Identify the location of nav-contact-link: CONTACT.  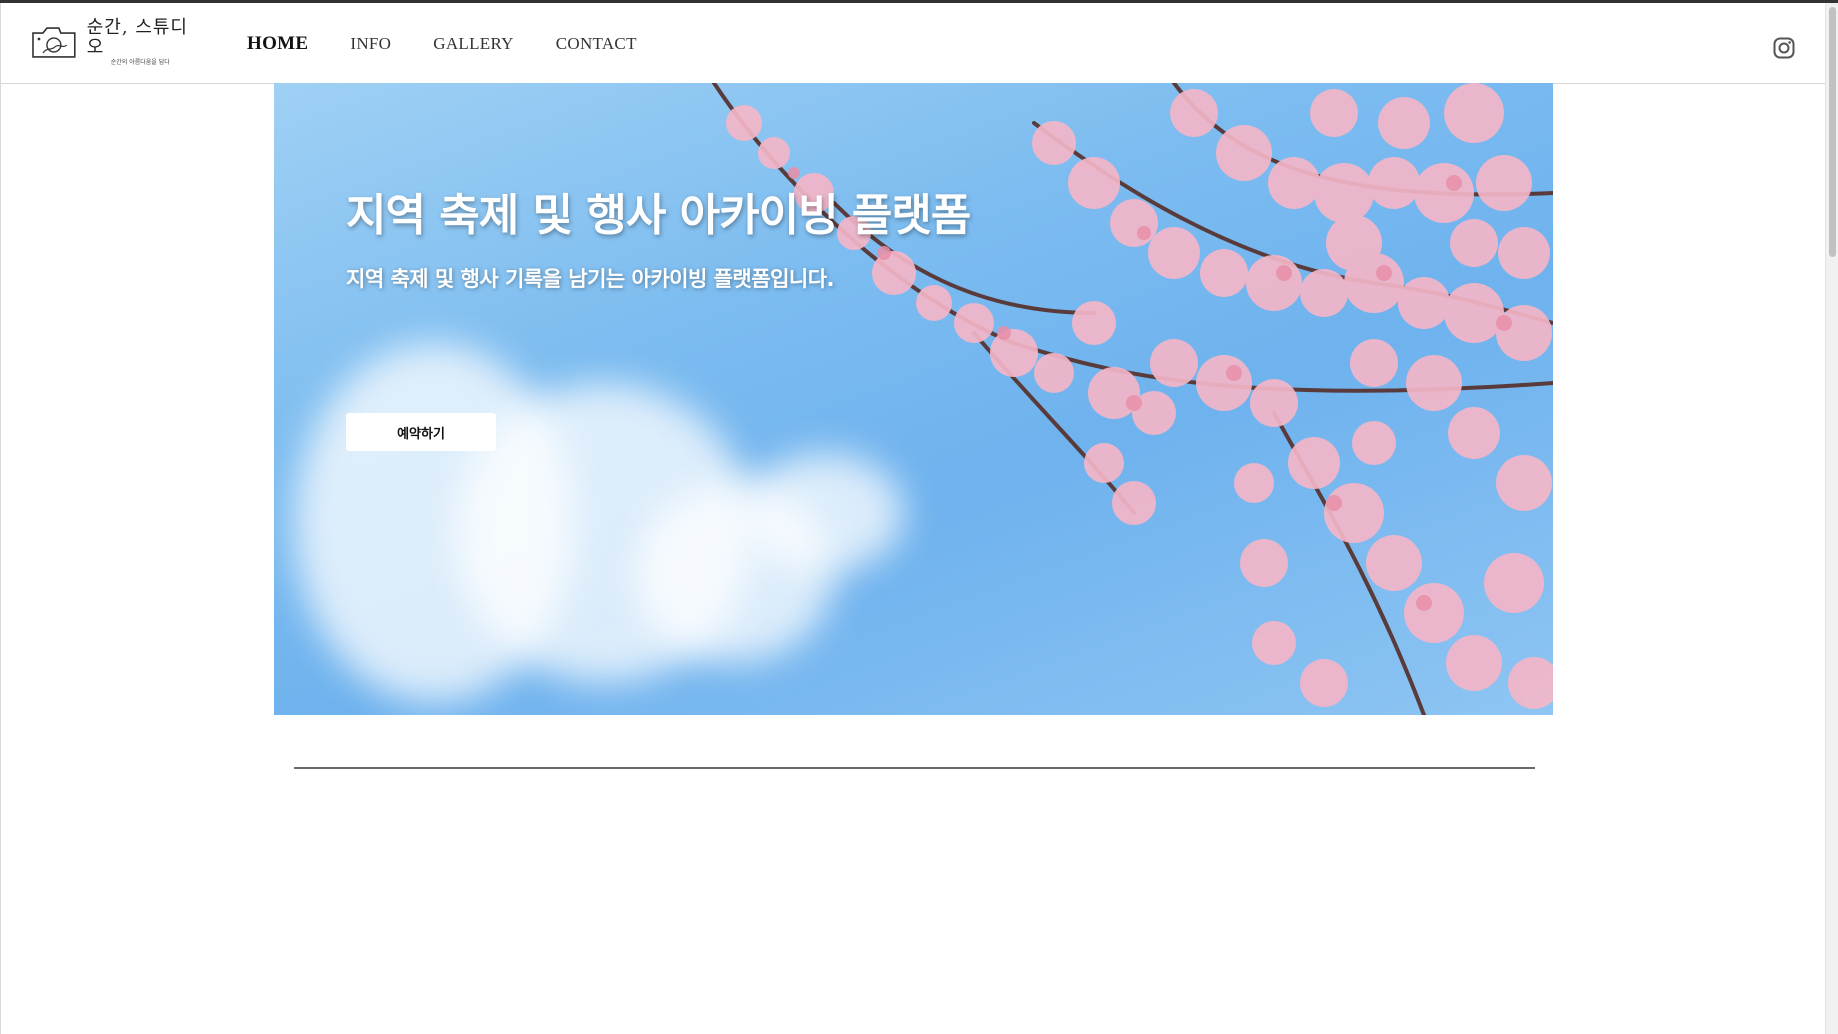
(596, 44).